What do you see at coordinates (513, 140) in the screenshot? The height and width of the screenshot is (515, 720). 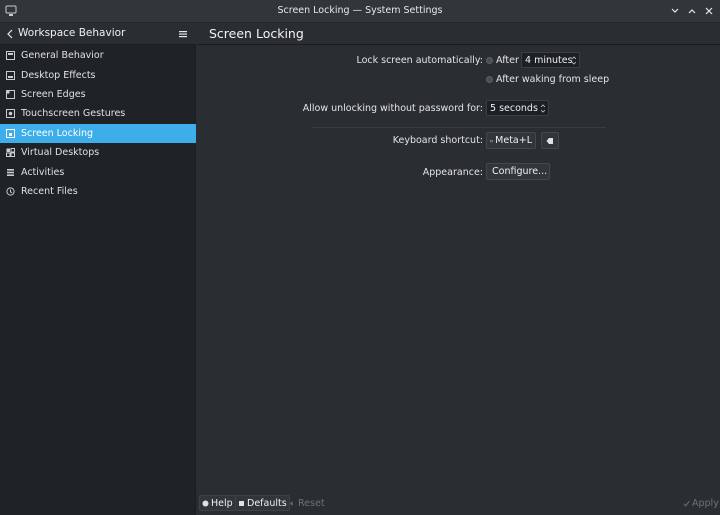 I see `shortcut-value: Meta+L` at bounding box center [513, 140].